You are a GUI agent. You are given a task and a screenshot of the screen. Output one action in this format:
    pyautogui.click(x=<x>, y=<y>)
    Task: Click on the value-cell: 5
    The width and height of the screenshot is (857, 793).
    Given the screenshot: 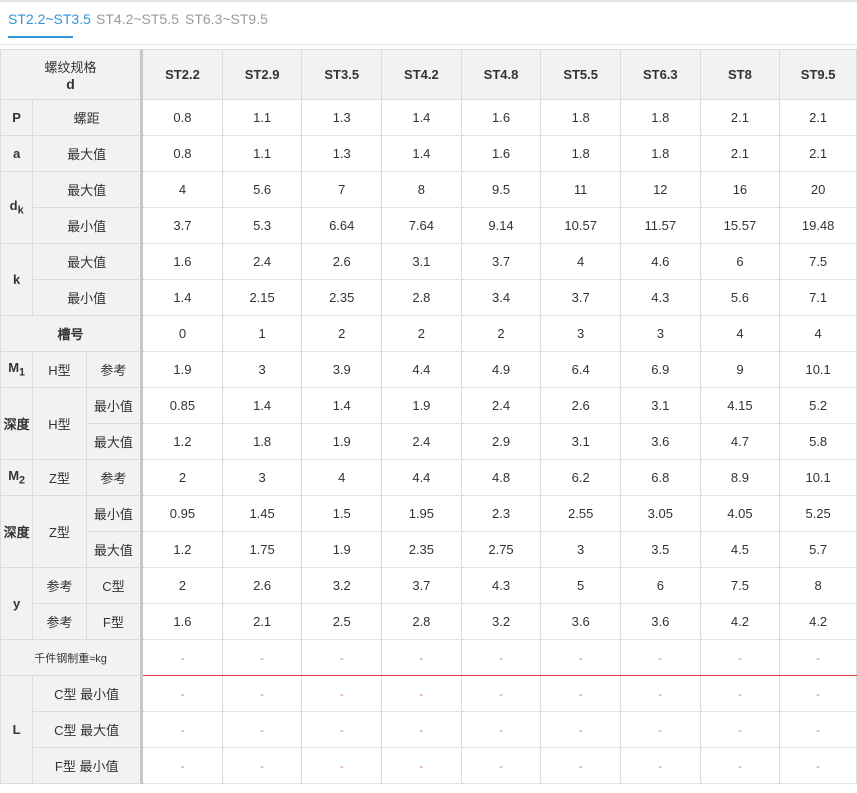 What is the action you would take?
    pyautogui.click(x=580, y=585)
    